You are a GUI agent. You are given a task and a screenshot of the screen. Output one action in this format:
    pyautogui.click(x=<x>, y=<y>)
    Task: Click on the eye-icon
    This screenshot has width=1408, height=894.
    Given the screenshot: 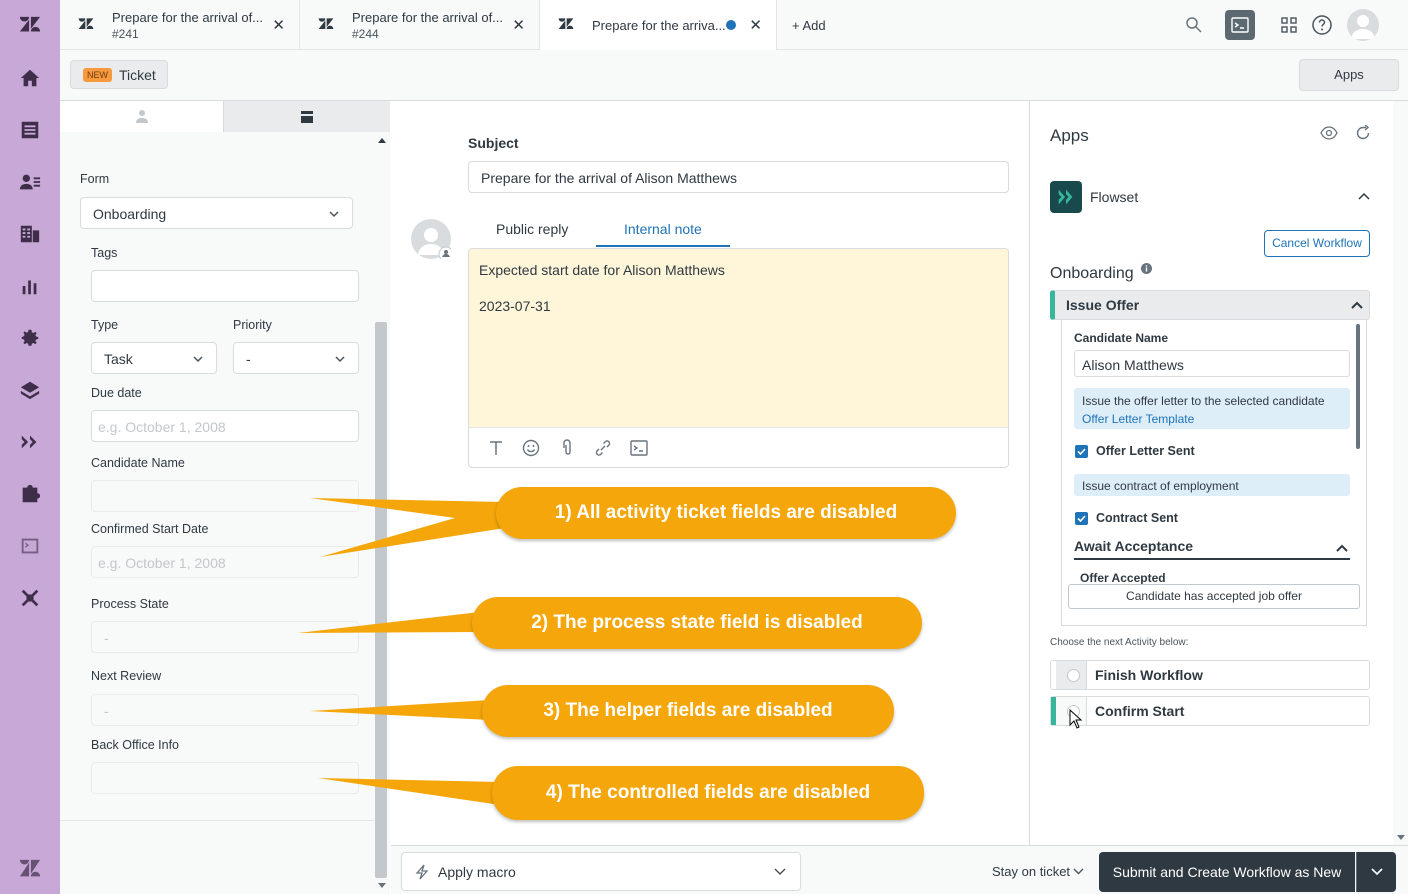 What is the action you would take?
    pyautogui.click(x=1329, y=133)
    